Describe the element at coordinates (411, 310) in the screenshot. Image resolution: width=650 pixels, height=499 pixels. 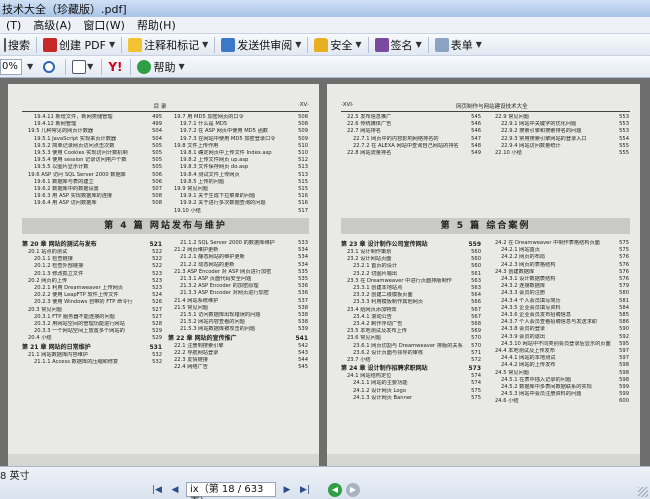
I see `toc-entry: 23.4 给网页添加特效 567` at that location.